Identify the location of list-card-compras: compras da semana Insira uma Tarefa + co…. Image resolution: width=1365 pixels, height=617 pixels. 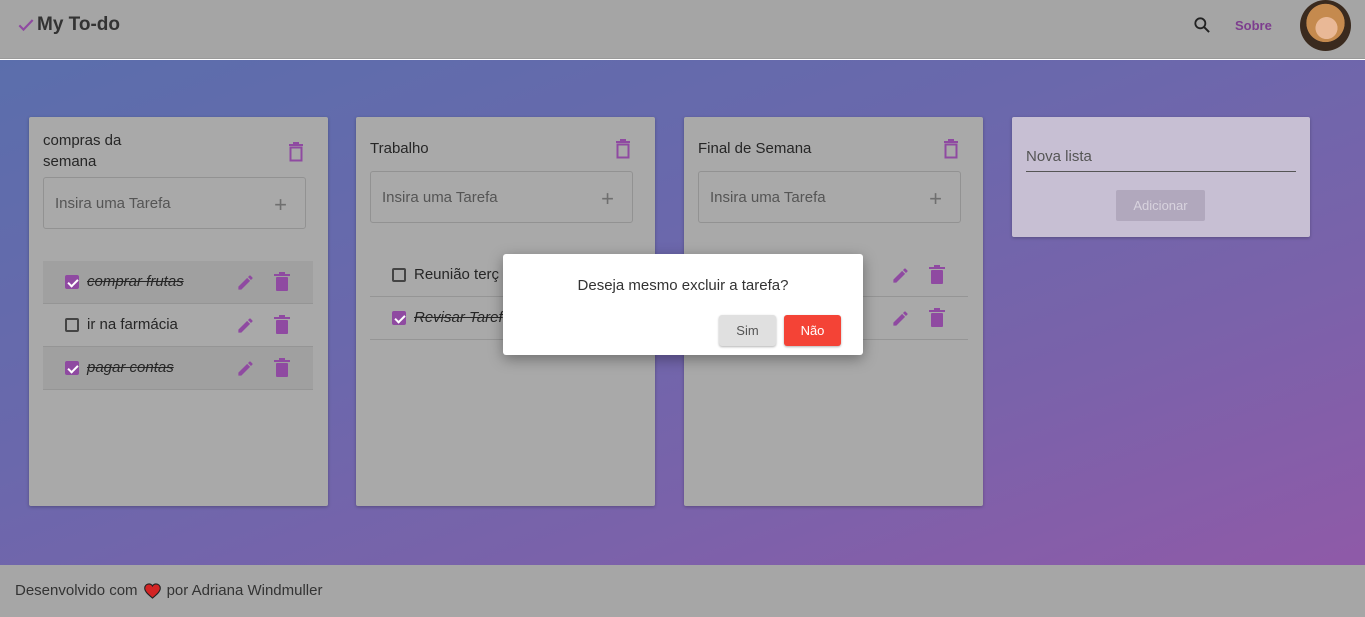
(178, 311).